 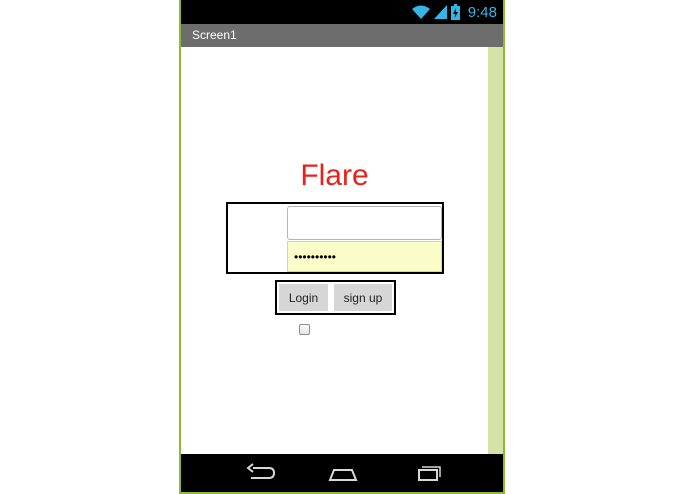 I want to click on navigation-bar, so click(x=342, y=473).